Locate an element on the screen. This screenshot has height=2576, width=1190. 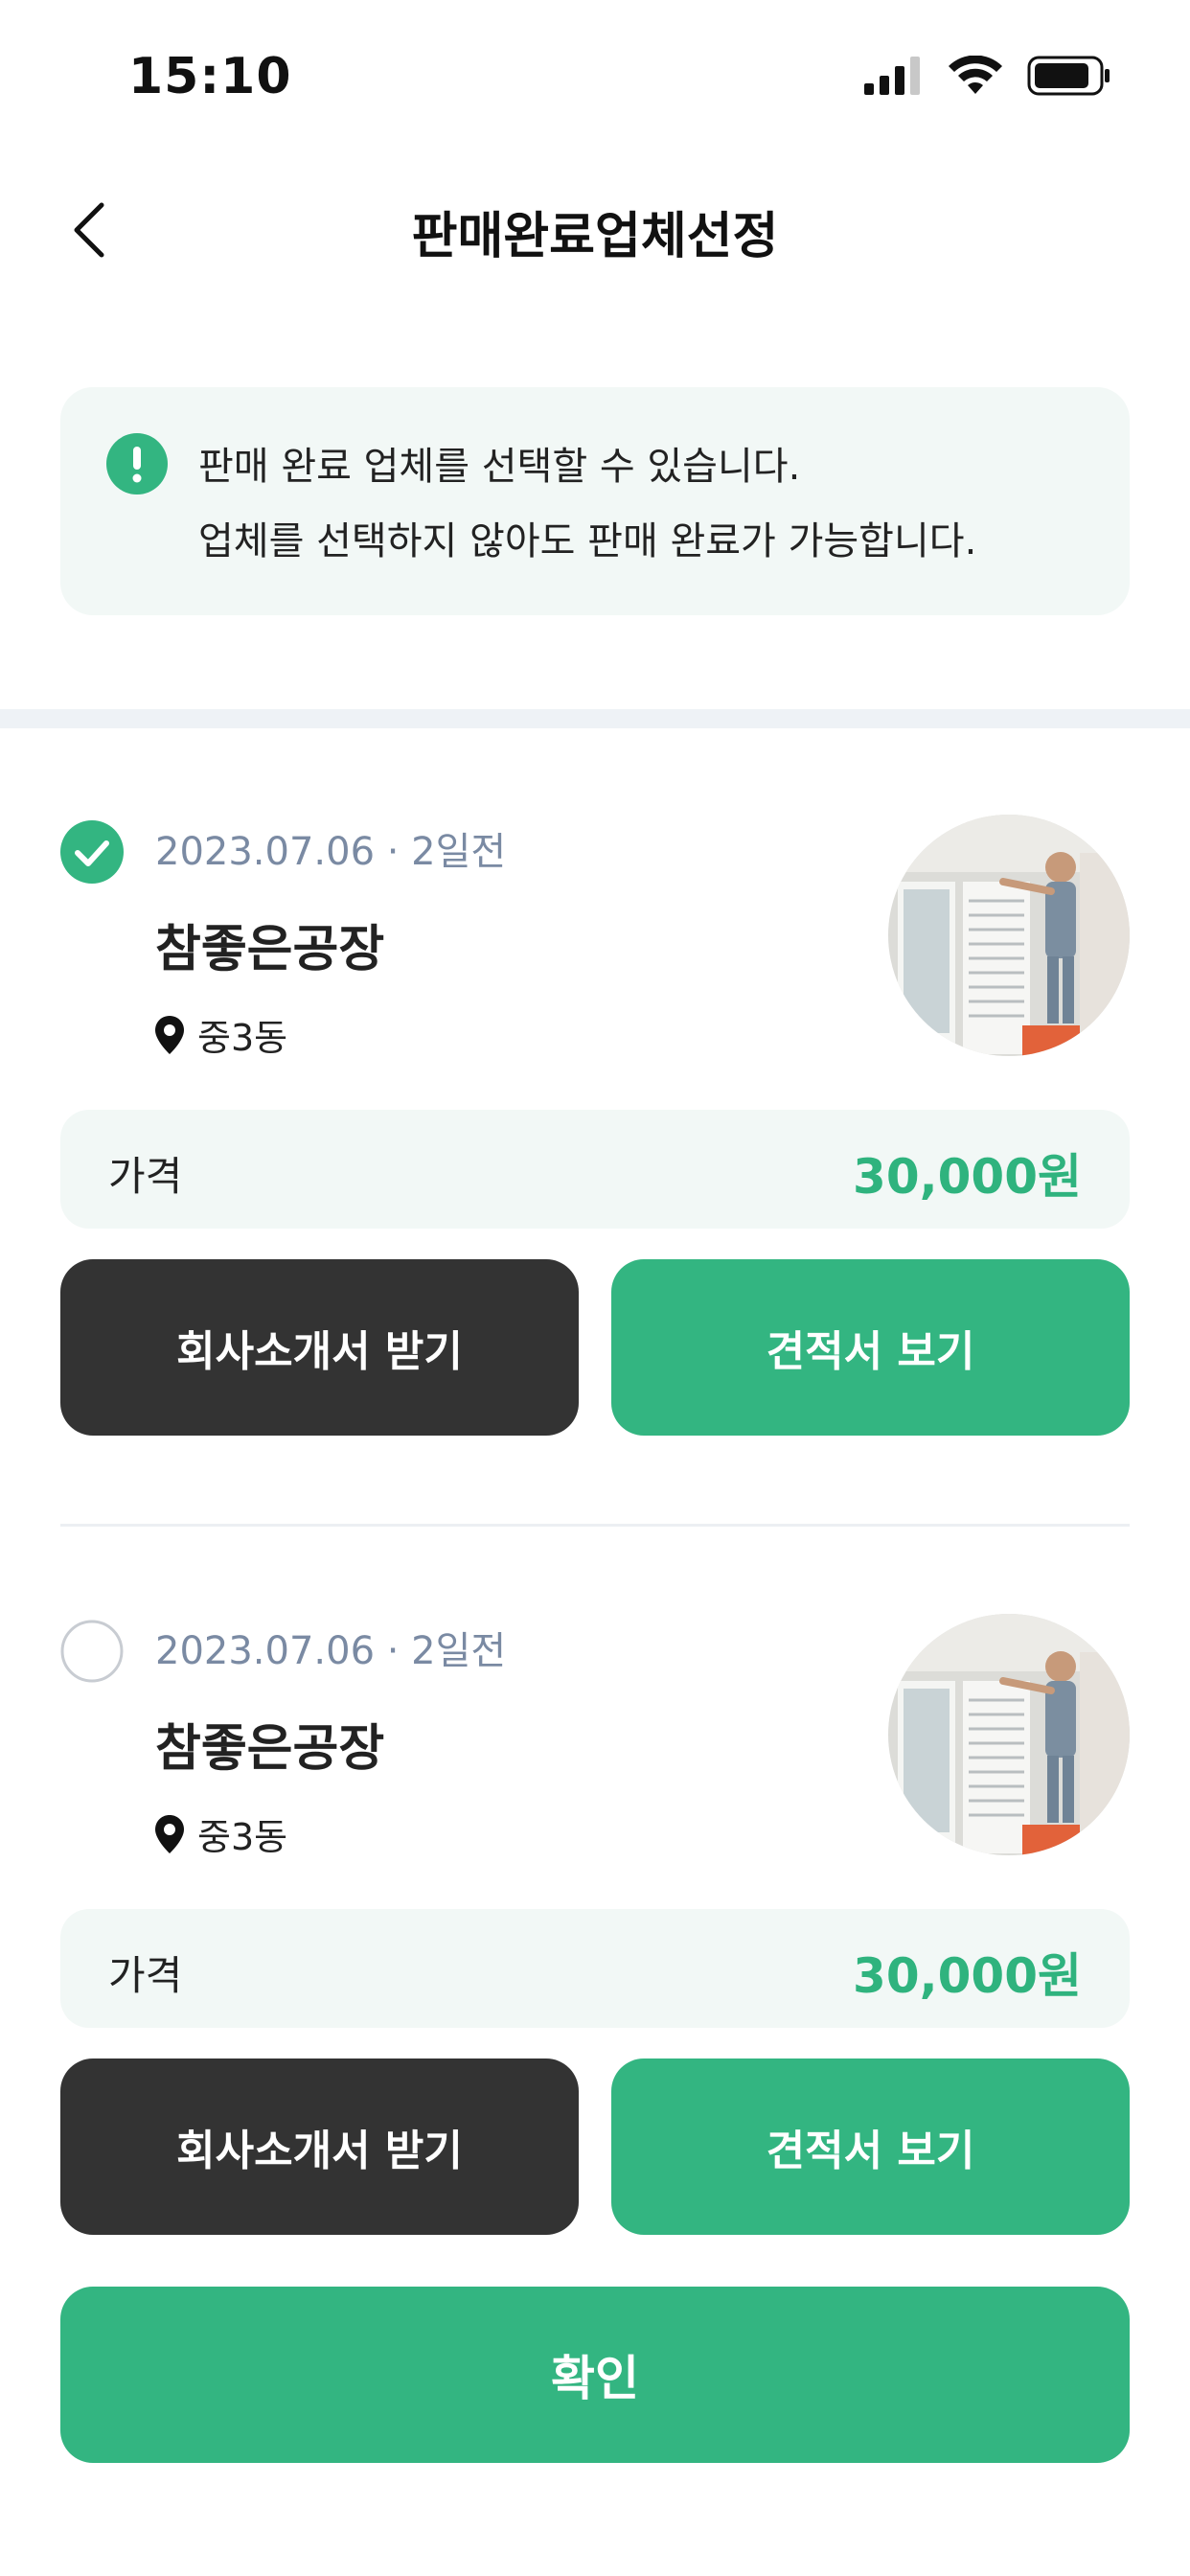
status-icons is located at coordinates (987, 76).